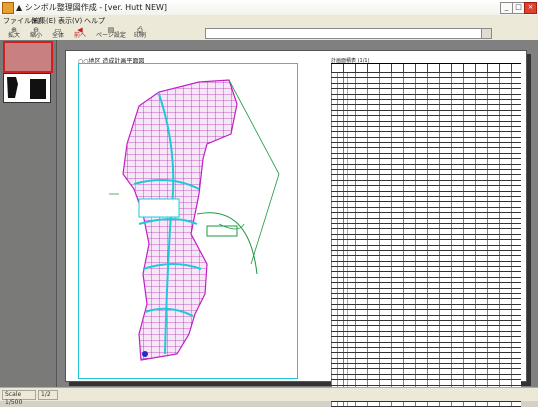 This screenshot has width=538, height=407. What do you see at coordinates (28, 213) in the screenshot?
I see `thumbnail-sidebar` at bounding box center [28, 213].